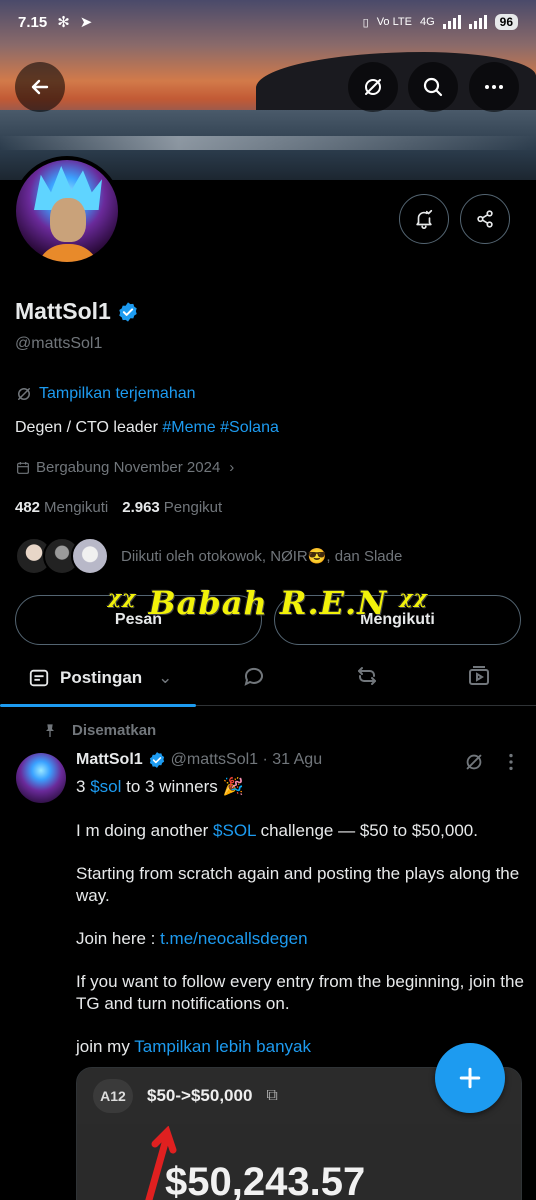  Describe the element at coordinates (105, 786) in the screenshot. I see `post-tag-sol: $sol` at that location.